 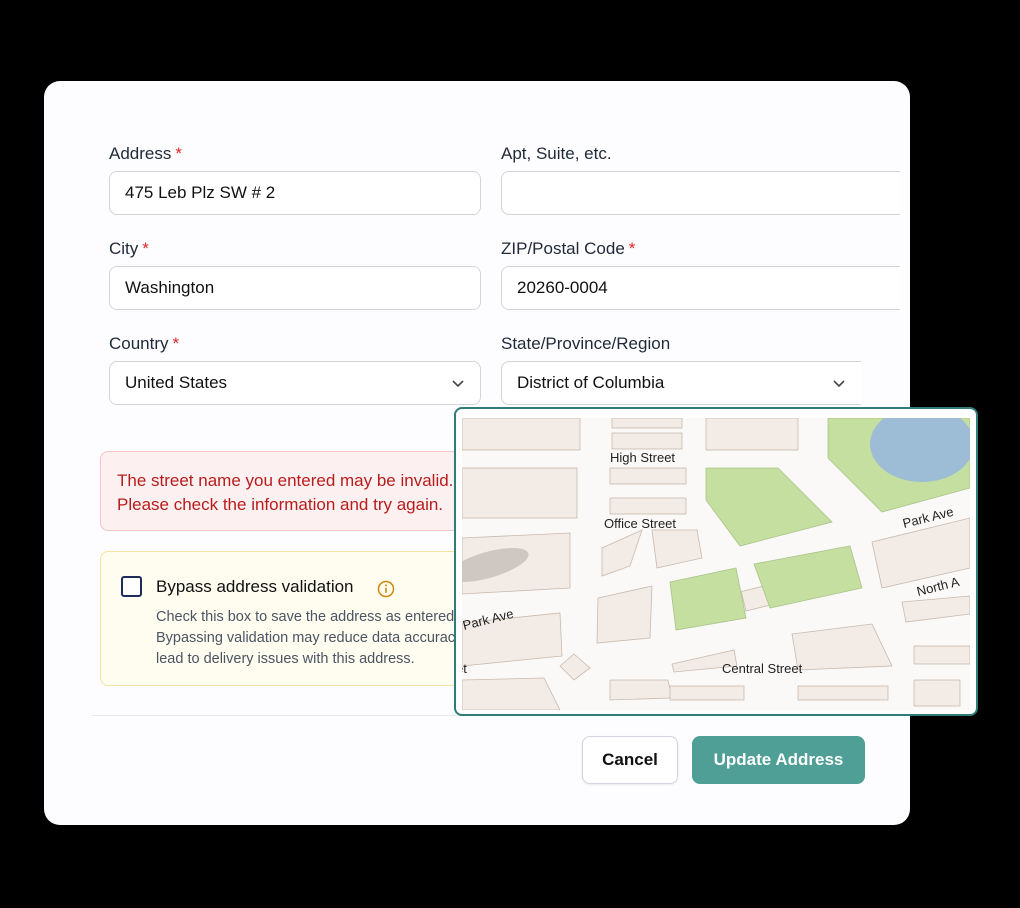 I want to click on apt-input, so click(x=700, y=193).